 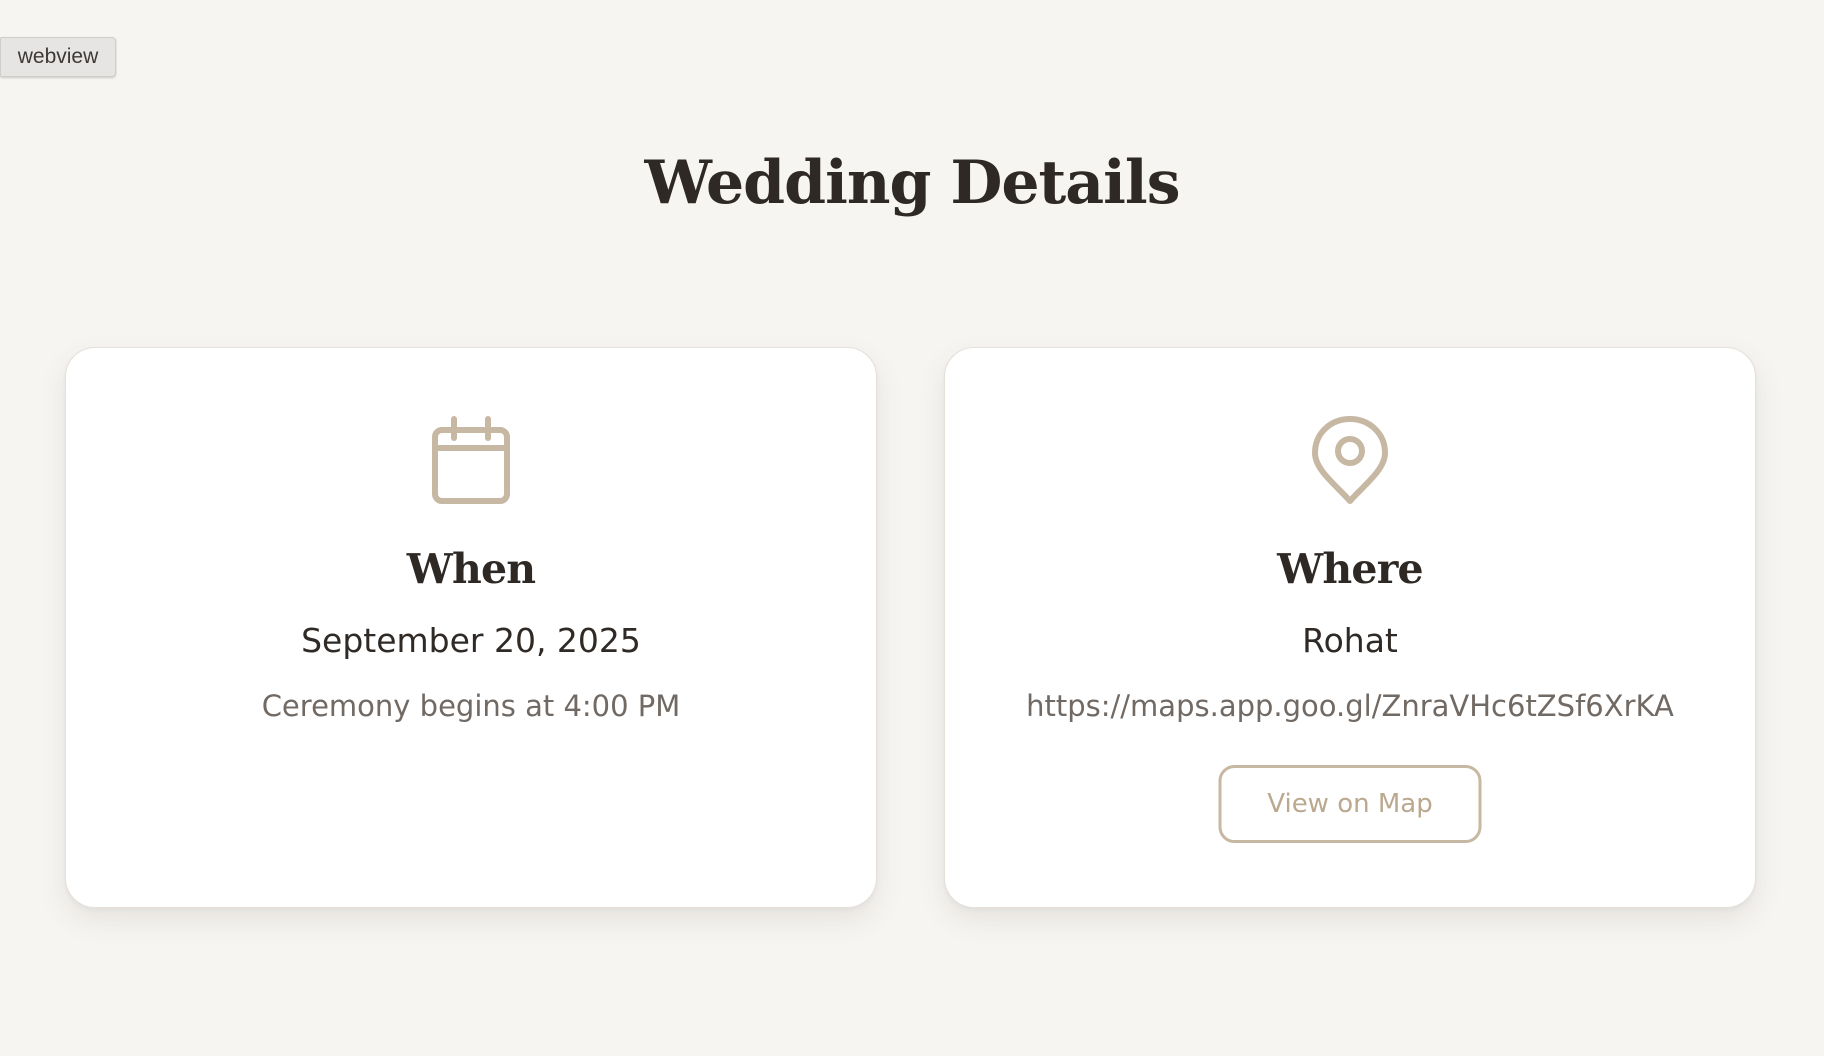 I want to click on page-title: Wedding Details, so click(x=912, y=183).